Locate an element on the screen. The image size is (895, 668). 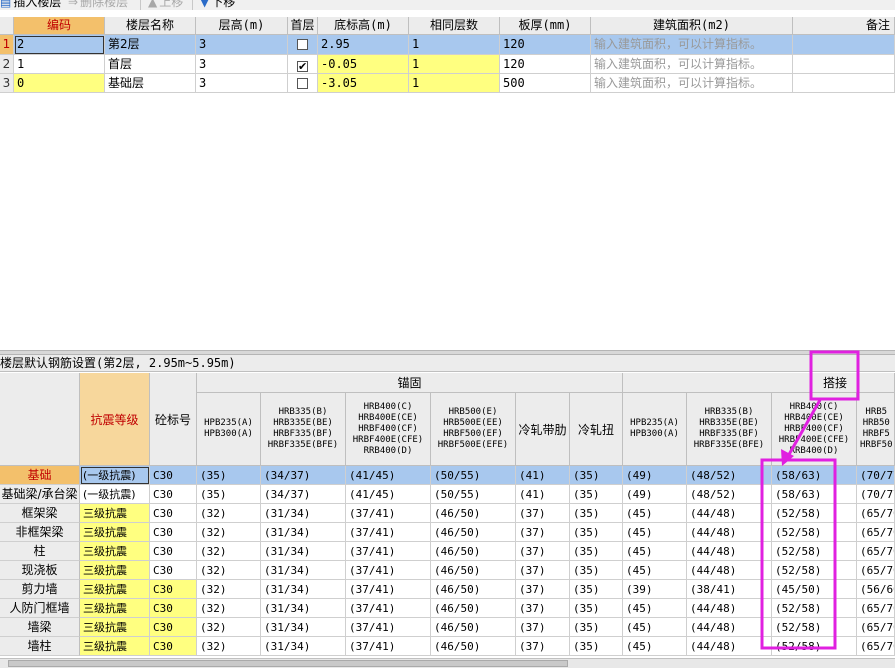
scrollbar-thumb is located at coordinates (288, 663).